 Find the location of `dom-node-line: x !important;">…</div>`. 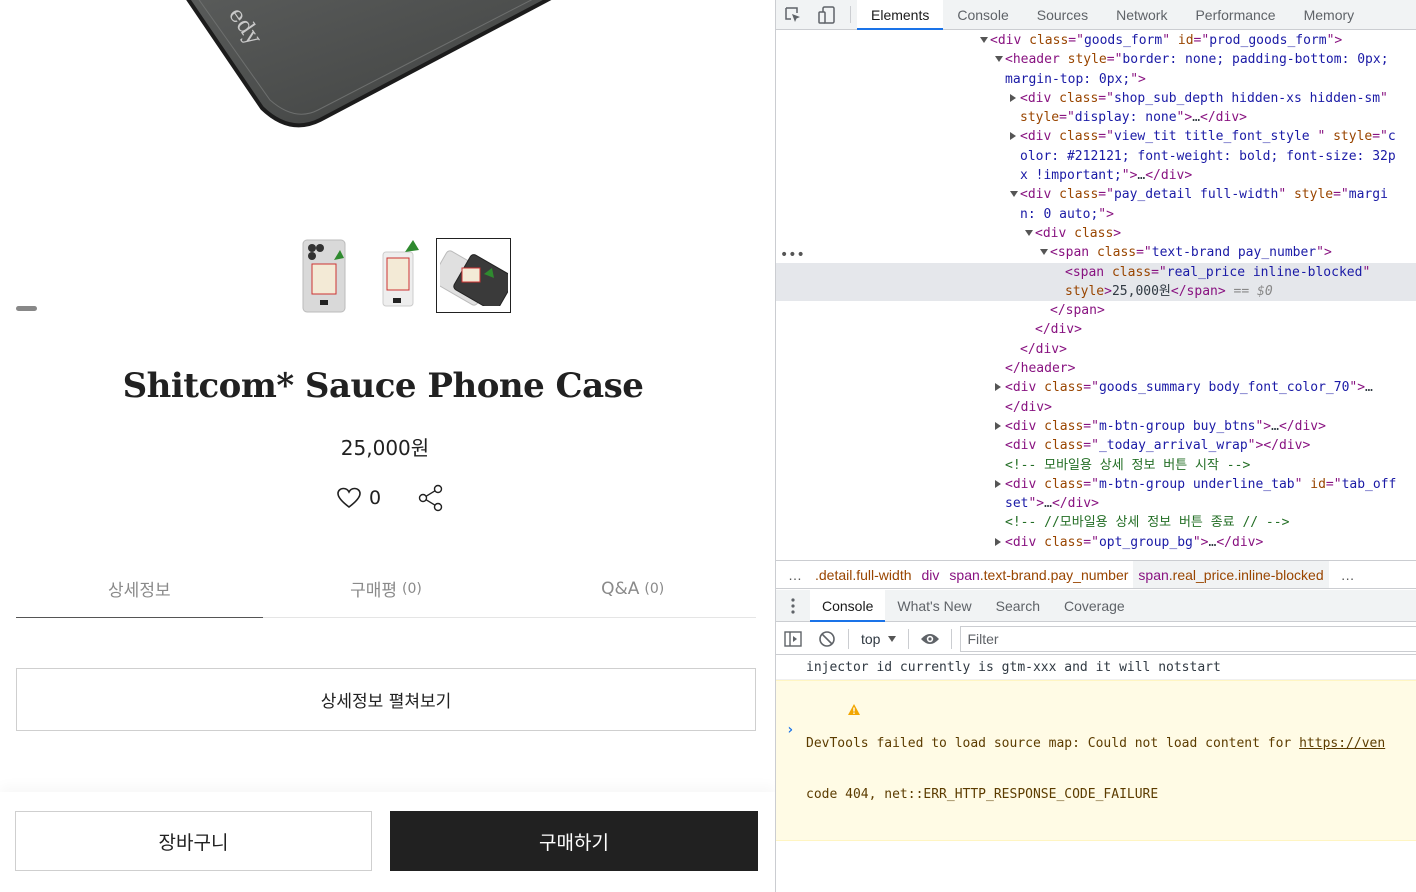

dom-node-line: x !important;">…</div> is located at coordinates (1096, 175).